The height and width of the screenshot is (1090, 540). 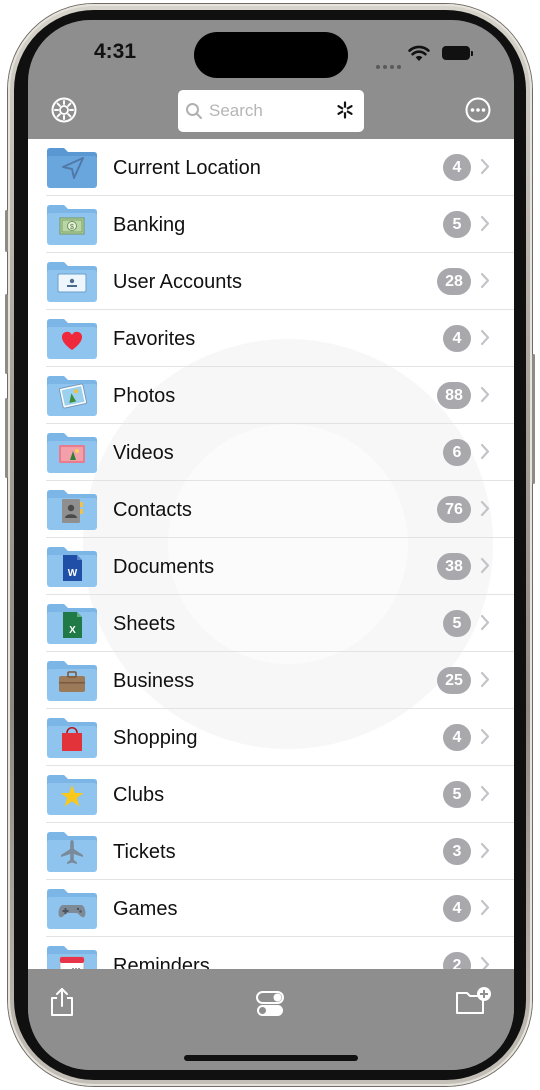 What do you see at coordinates (271, 224) in the screenshot?
I see `folder-row: $ Banking 5` at bounding box center [271, 224].